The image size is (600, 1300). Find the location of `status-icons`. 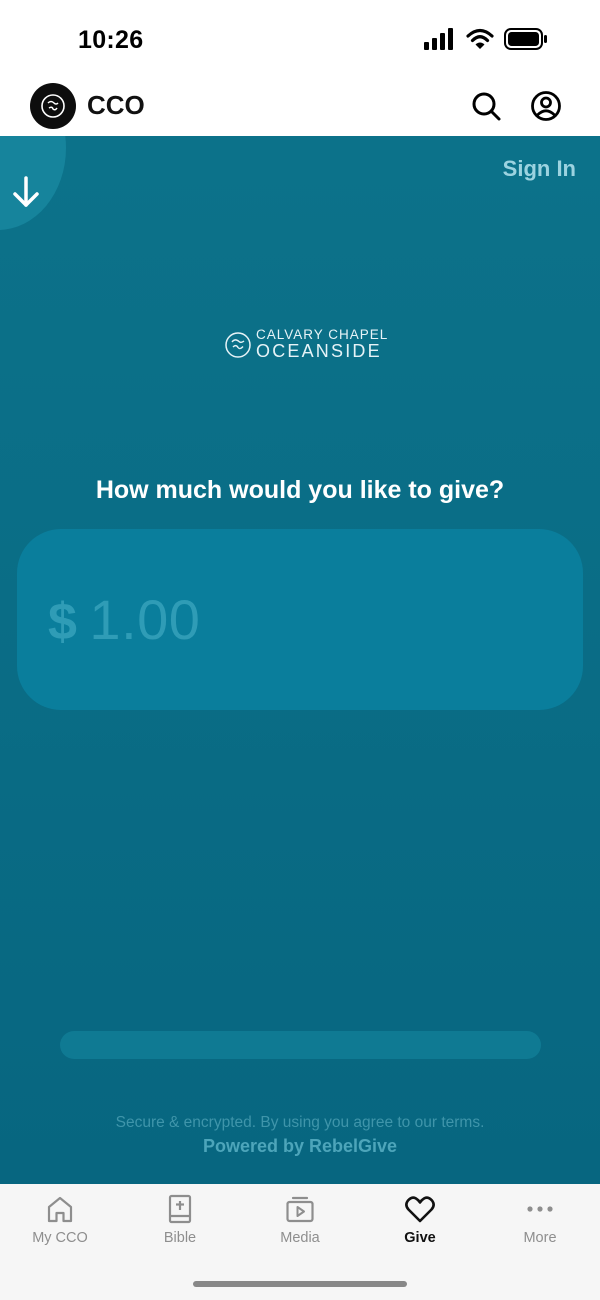

status-icons is located at coordinates (486, 39).